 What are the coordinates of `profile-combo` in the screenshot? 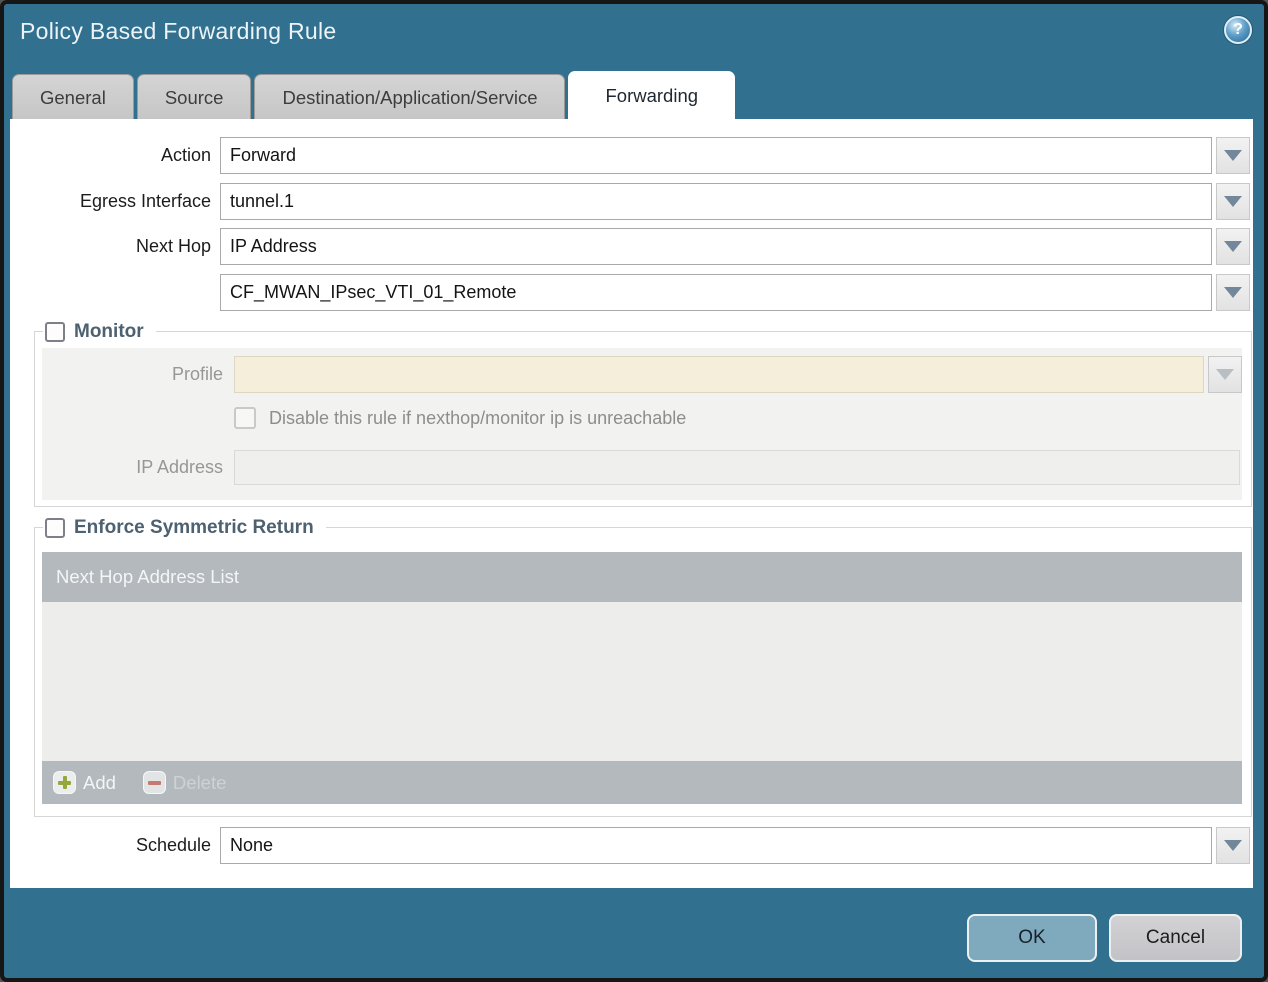 It's located at (738, 374).